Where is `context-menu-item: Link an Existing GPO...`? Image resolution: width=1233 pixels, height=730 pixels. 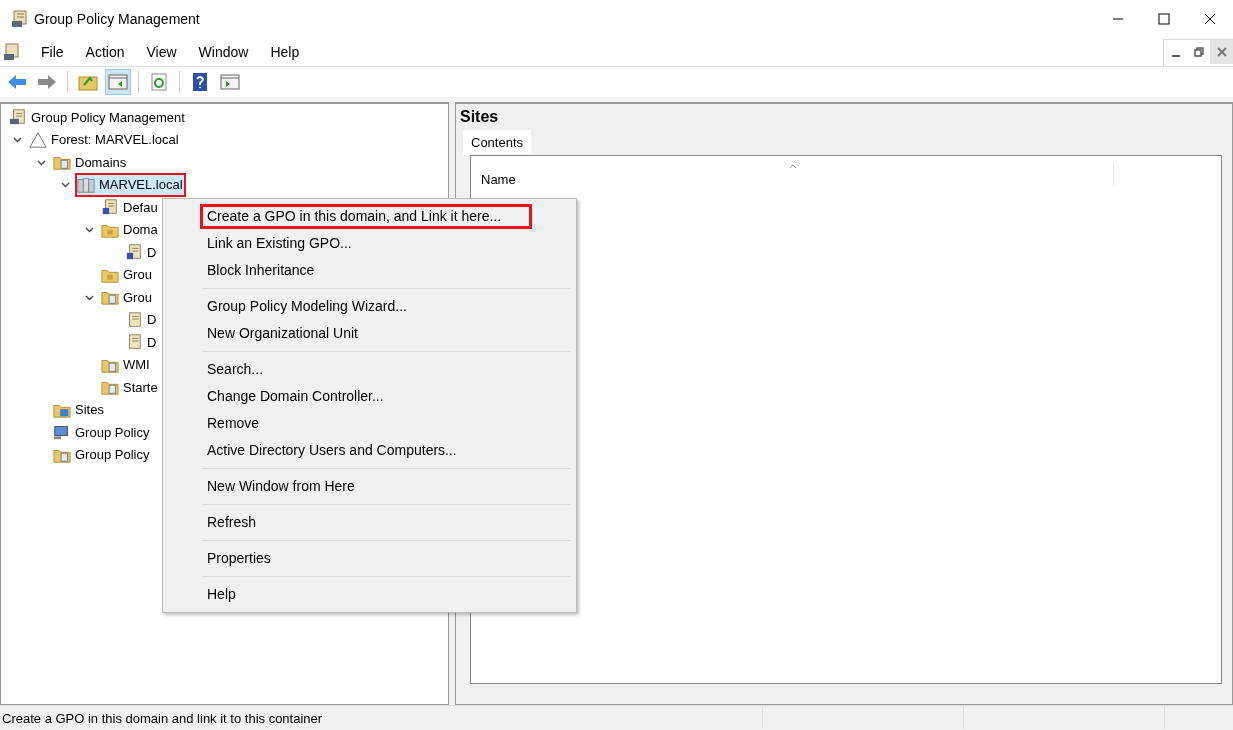 context-menu-item: Link an Existing GPO... is located at coordinates (369, 243).